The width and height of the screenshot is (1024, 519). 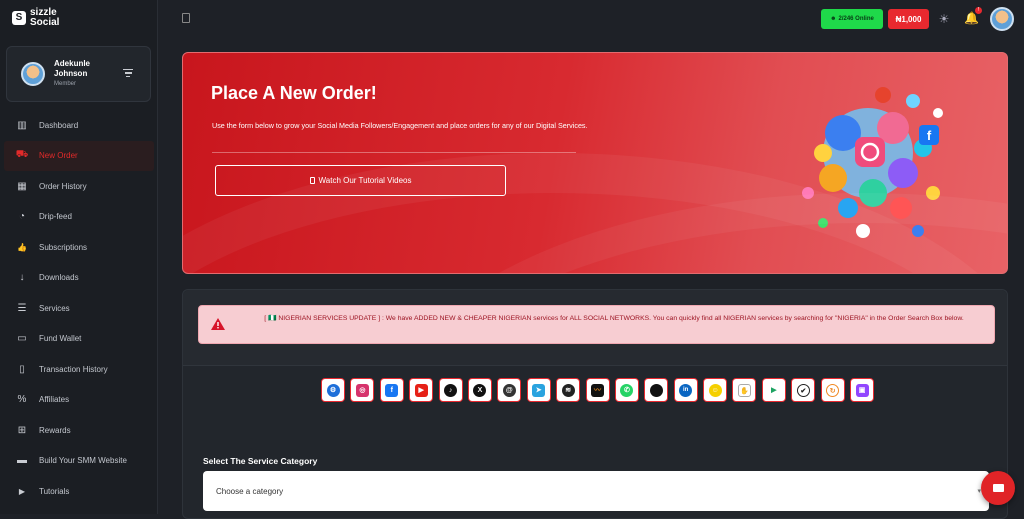 What do you see at coordinates (60, 339) in the screenshot?
I see `sidebar-item-label: Fund Wallet` at bounding box center [60, 339].